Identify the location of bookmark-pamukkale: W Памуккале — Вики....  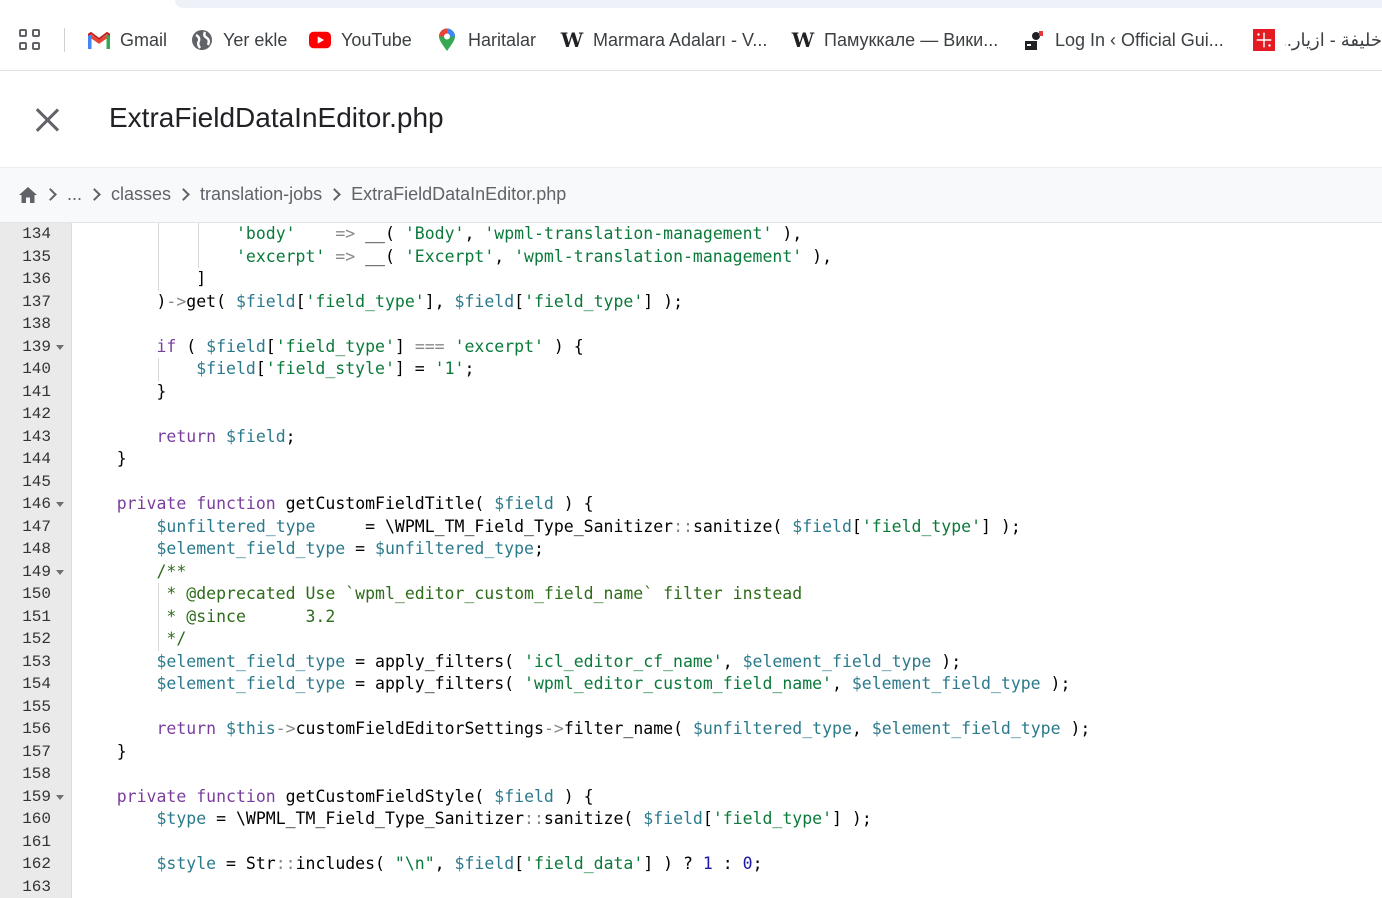
(898, 40).